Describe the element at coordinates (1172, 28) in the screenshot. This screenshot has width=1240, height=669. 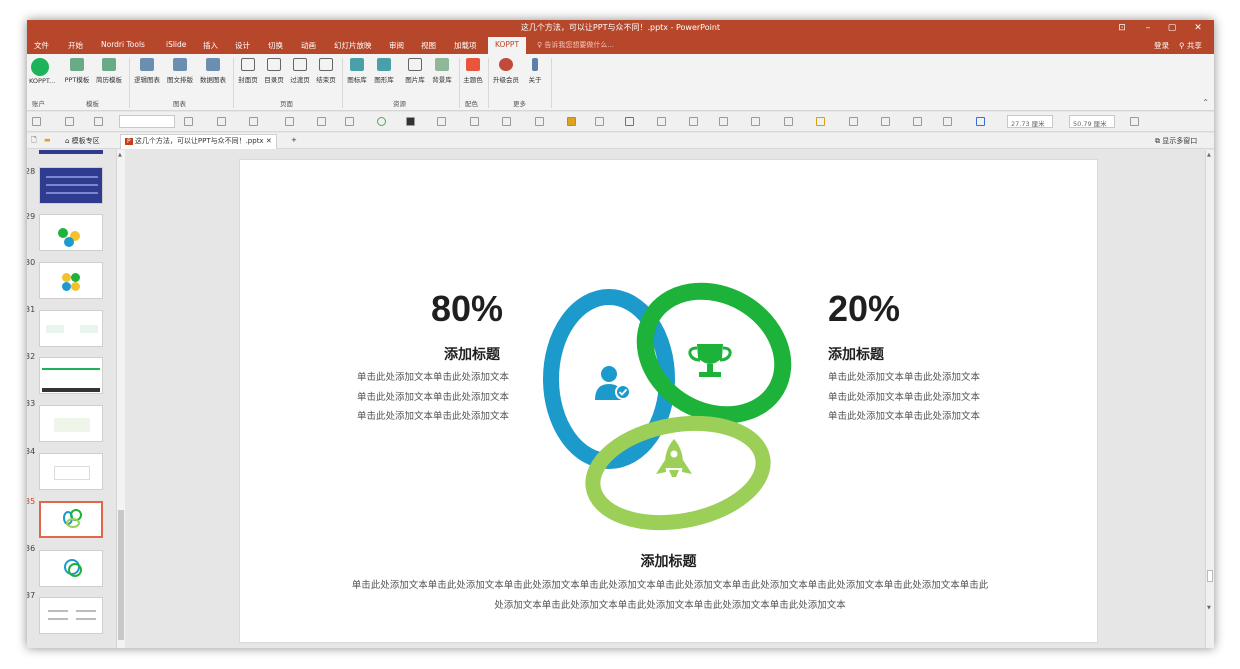
I see `maximize-icon: ▢` at that location.